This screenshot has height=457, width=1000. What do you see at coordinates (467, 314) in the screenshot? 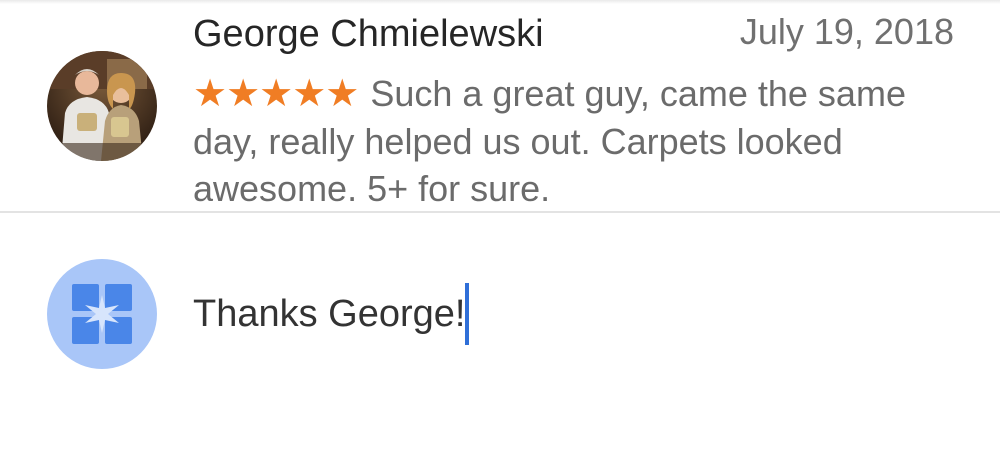
I see `text-cursor` at bounding box center [467, 314].